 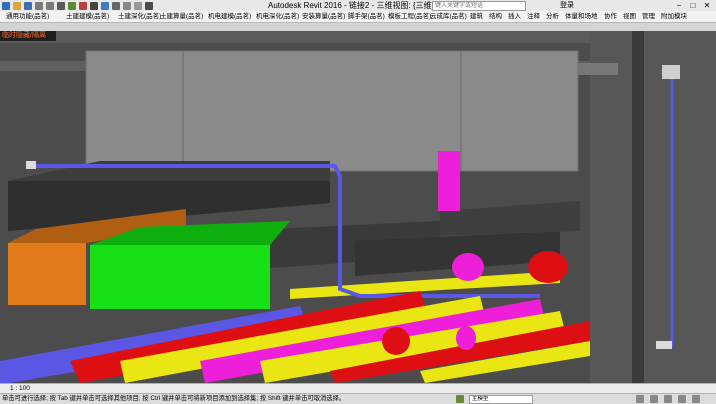 I want to click on text-icon, so click(x=94, y=5).